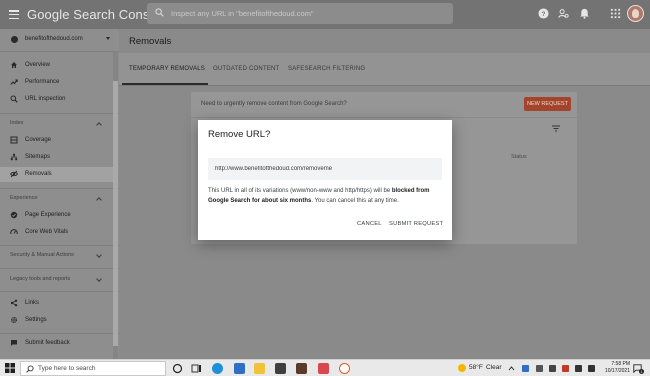 Image resolution: width=650 pixels, height=376 pixels. I want to click on sidebar-item-label: Page Experience, so click(48, 215).